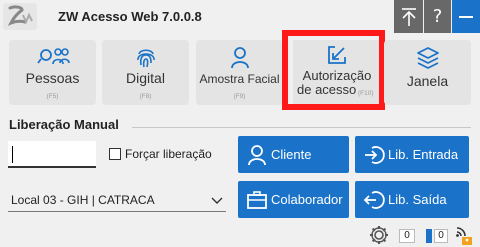  What do you see at coordinates (168, 154) in the screenshot?
I see `force-release-label: Forçar liberação` at bounding box center [168, 154].